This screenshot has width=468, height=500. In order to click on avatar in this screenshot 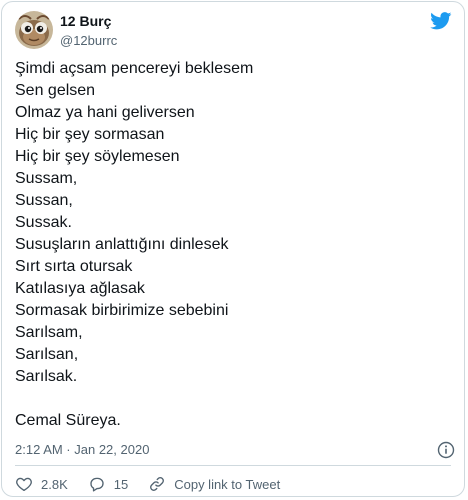, I will do `click(34, 30)`.